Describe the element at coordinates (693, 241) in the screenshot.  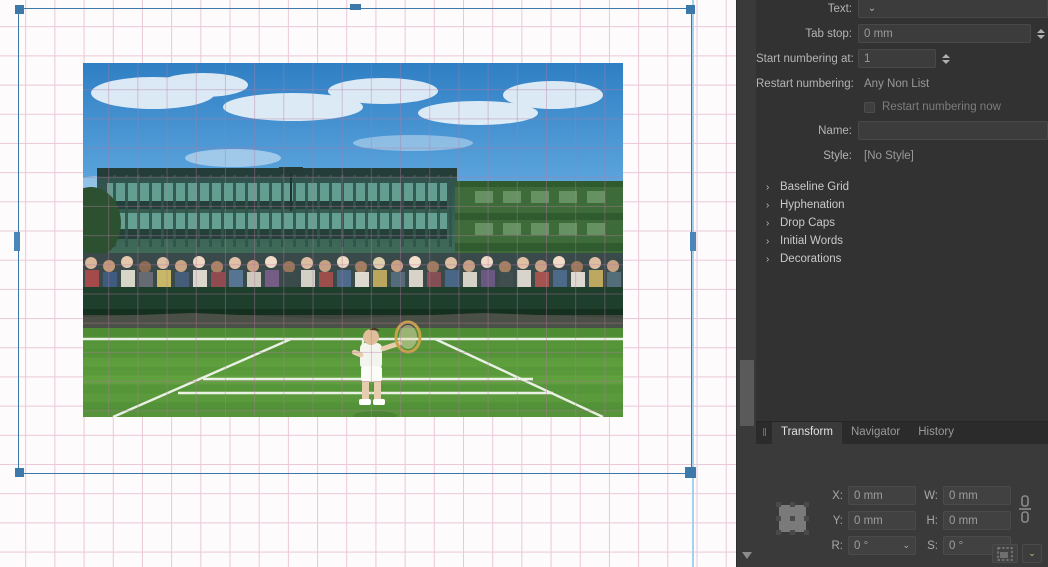
I see `handle-middle-right` at that location.